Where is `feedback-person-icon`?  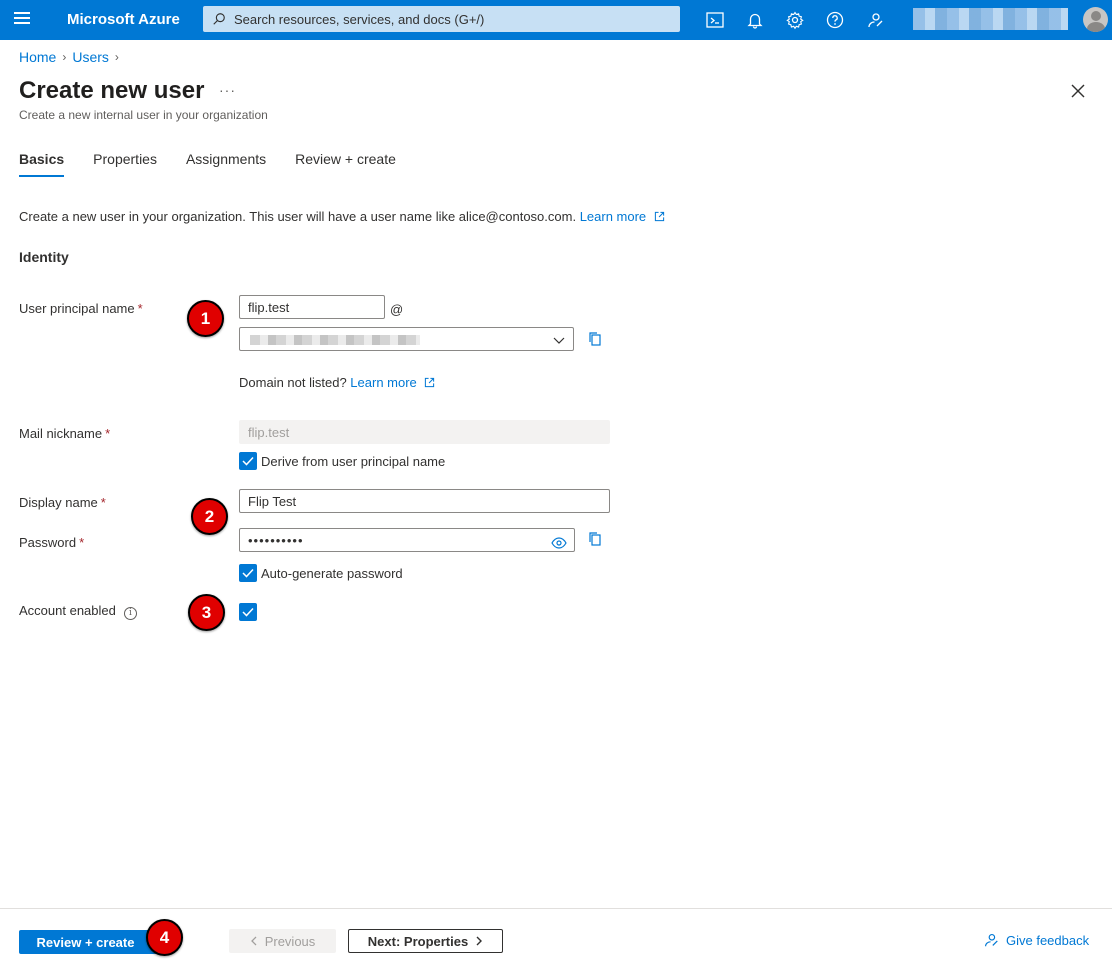 feedback-person-icon is located at coordinates (991, 940).